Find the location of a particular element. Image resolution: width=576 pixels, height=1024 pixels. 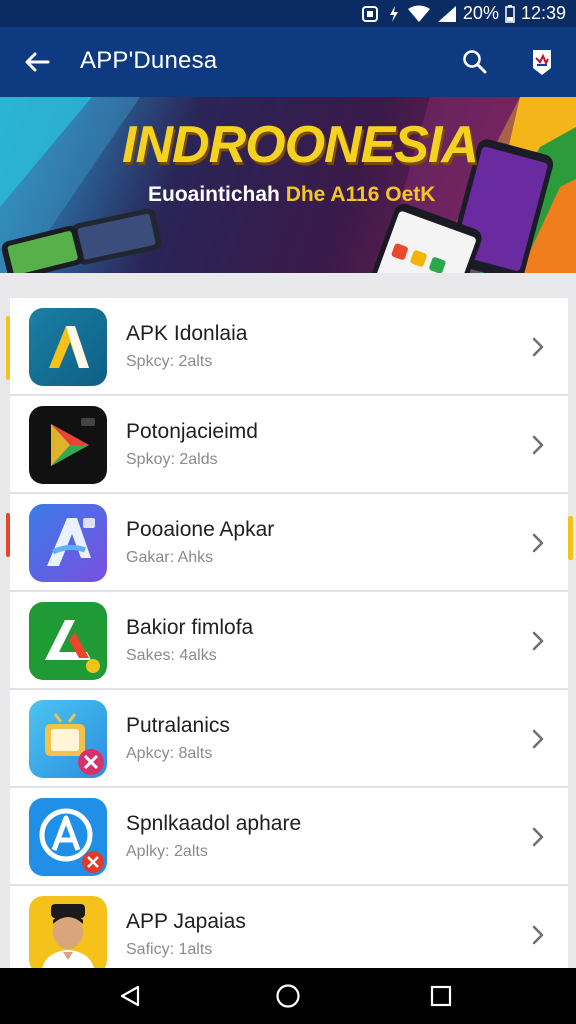

app-icon-circle-a is located at coordinates (68, 837).